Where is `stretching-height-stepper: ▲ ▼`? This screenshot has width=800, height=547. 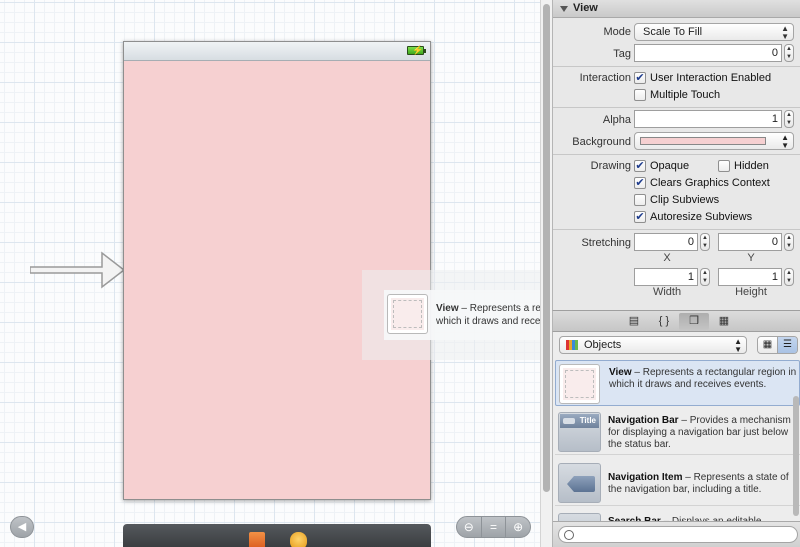
stretching-height-stepper: ▲ ▼ is located at coordinates (789, 277).